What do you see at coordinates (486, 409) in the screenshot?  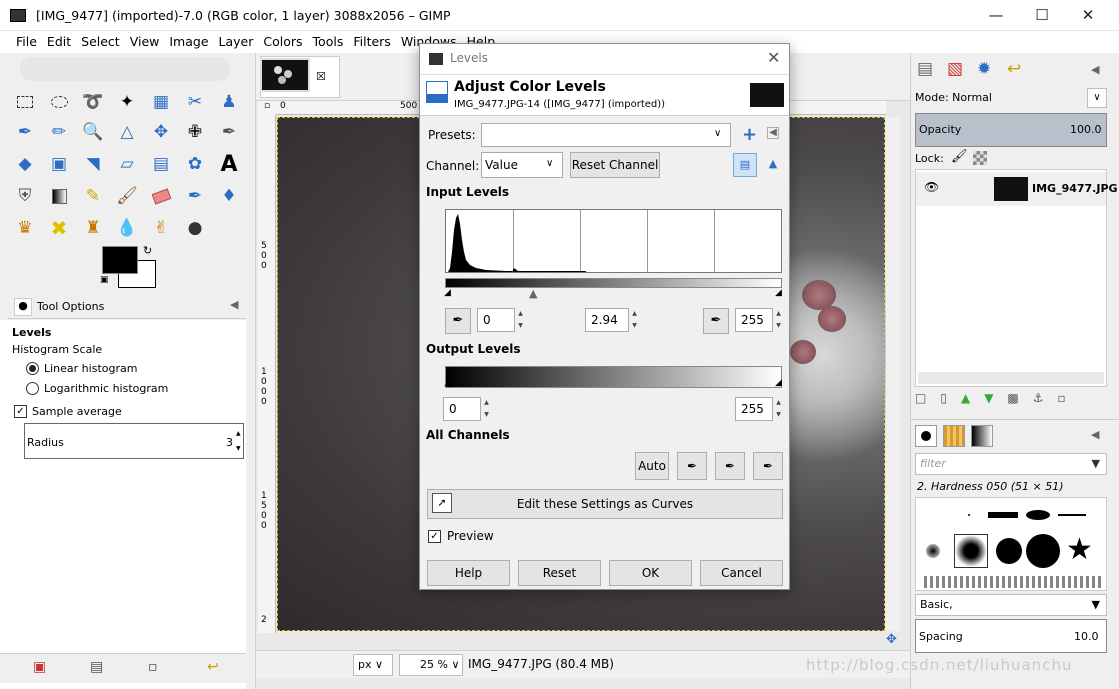 I see `output-low-spin: ▲ ▼` at bounding box center [486, 409].